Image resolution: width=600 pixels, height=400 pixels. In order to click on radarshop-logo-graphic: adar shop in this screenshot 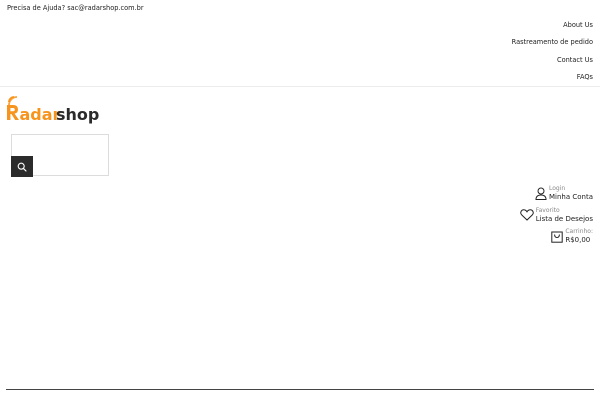, I will do `click(53, 110)`.